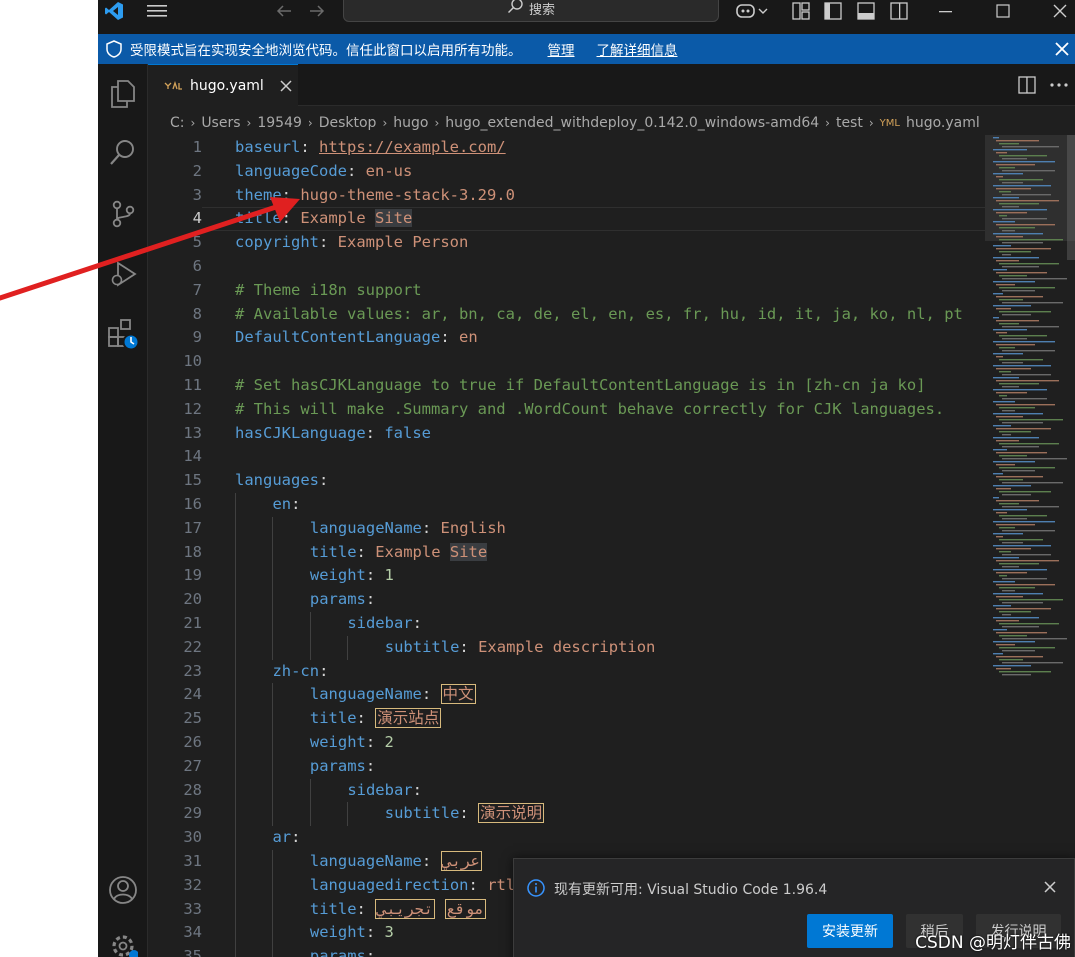  I want to click on banner-close-icon, so click(1062, 49).